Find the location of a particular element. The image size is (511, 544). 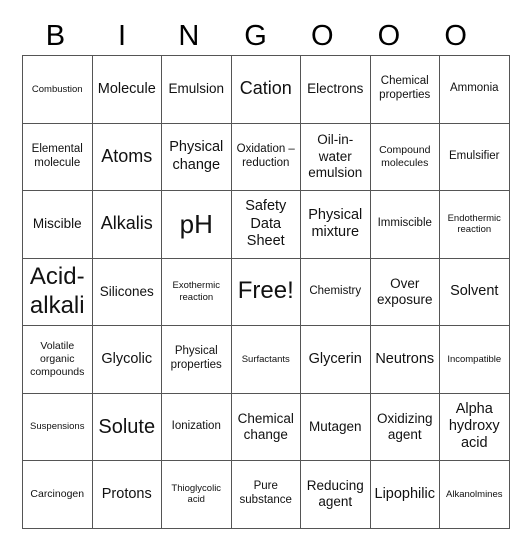

bingo-cell: Cation is located at coordinates (265, 89).